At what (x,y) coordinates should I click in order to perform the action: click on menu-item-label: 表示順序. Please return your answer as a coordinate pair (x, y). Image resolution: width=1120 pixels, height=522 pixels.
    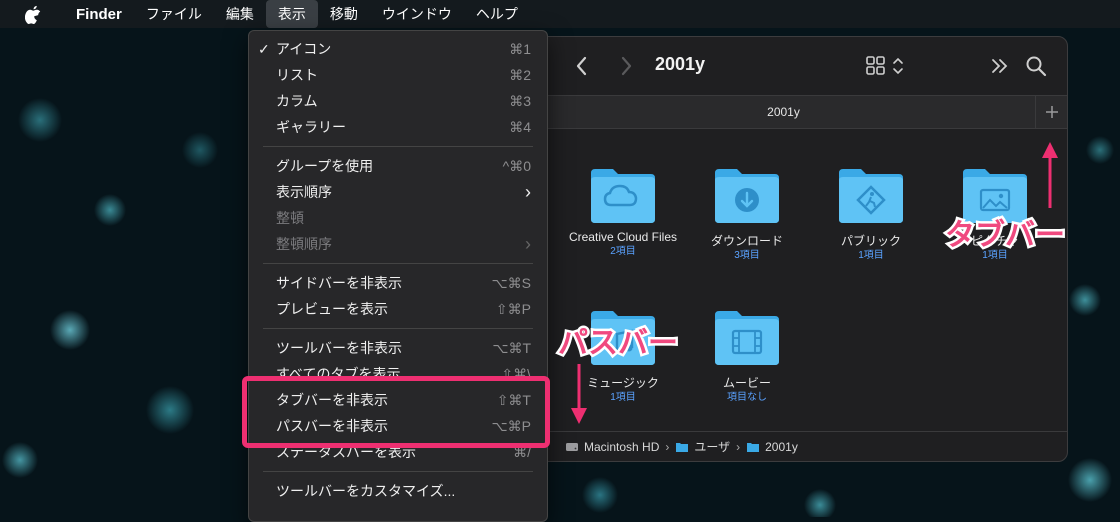
    Looking at the image, I should click on (304, 192).